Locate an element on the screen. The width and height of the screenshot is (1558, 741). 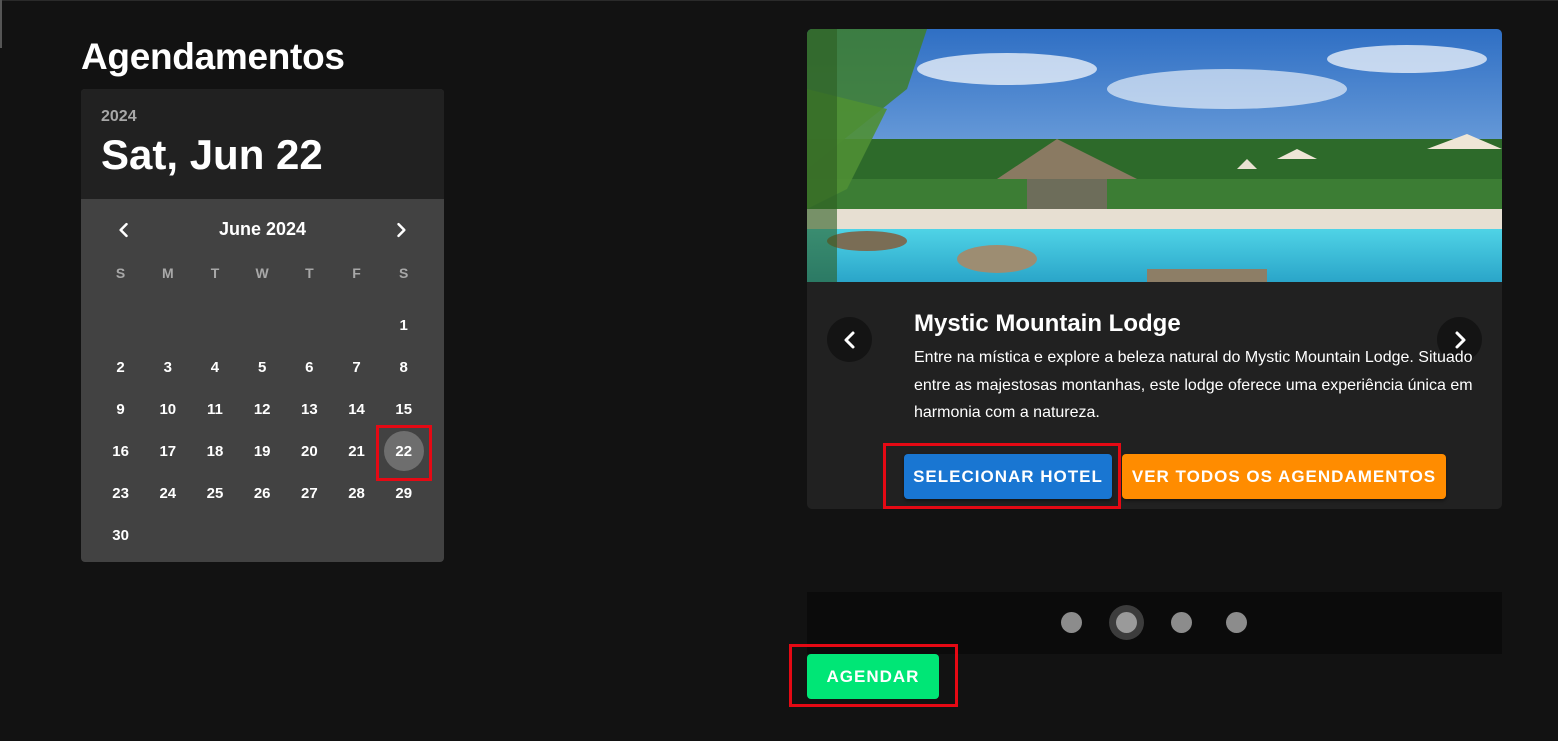
day-number: 5 is located at coordinates (262, 367).